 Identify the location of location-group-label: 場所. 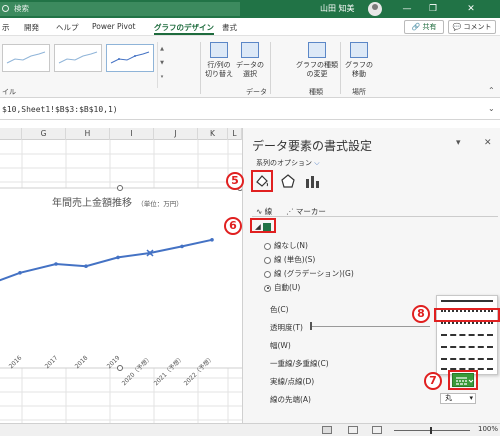
(359, 92).